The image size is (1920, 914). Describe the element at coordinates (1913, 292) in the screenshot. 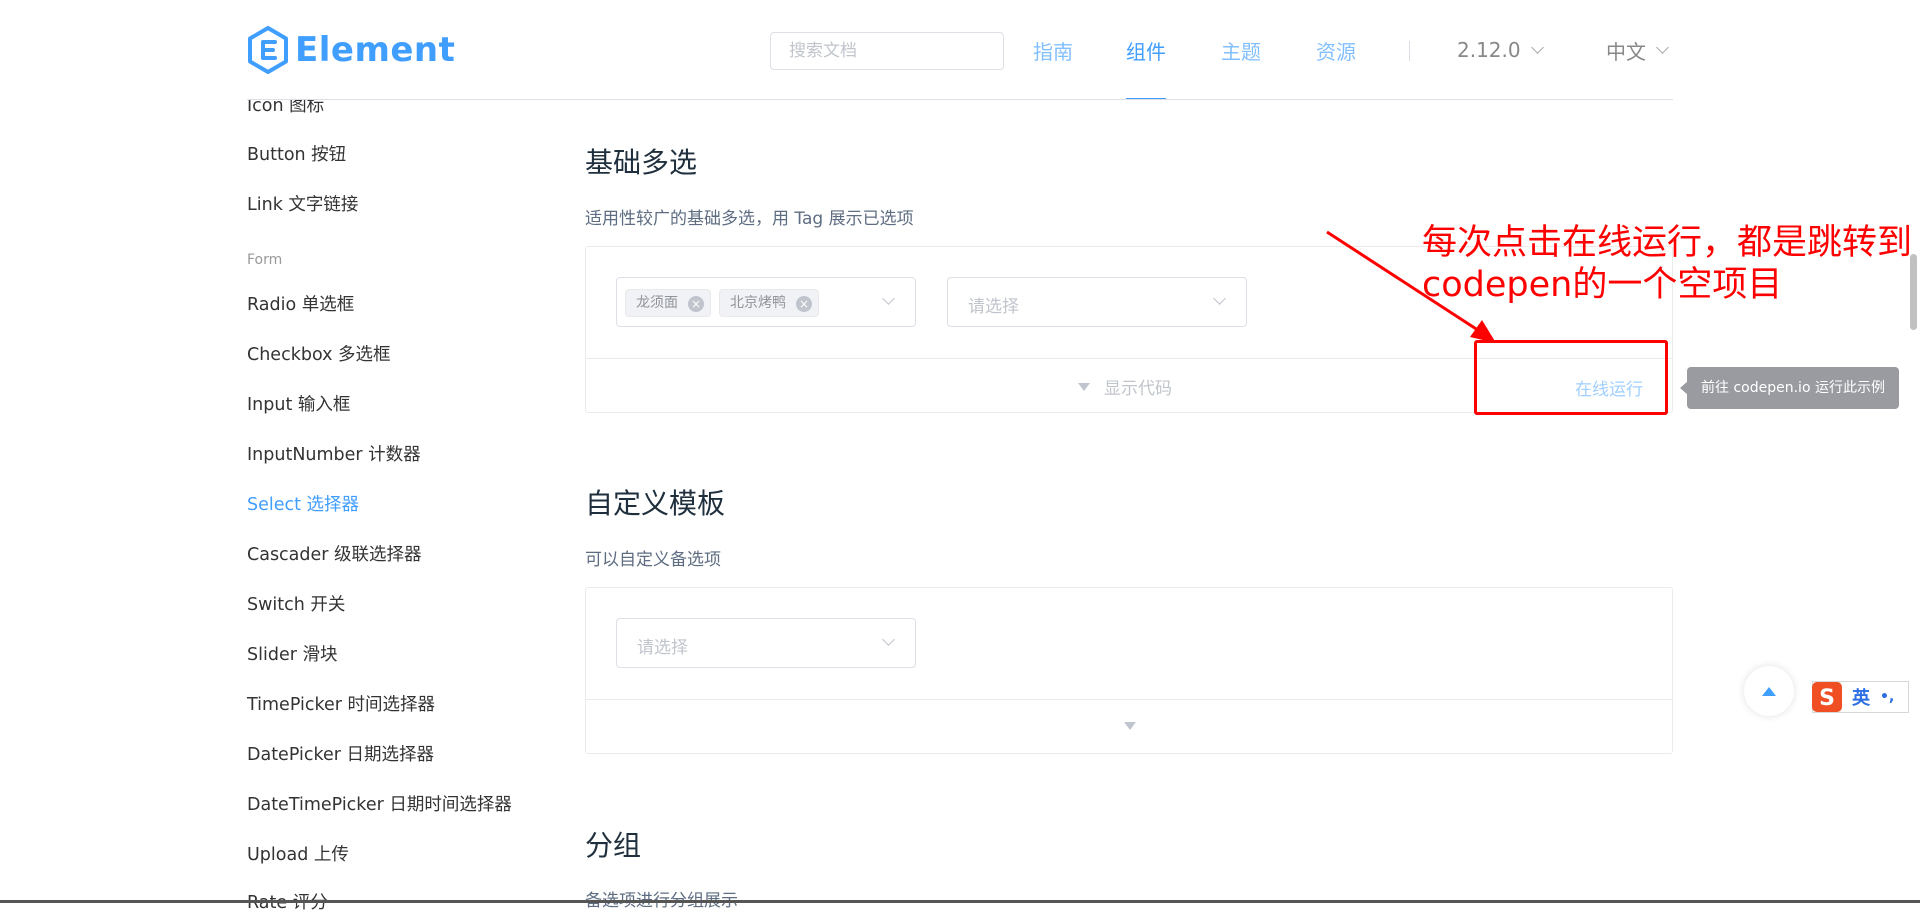

I see `scrollbar-thumb` at that location.